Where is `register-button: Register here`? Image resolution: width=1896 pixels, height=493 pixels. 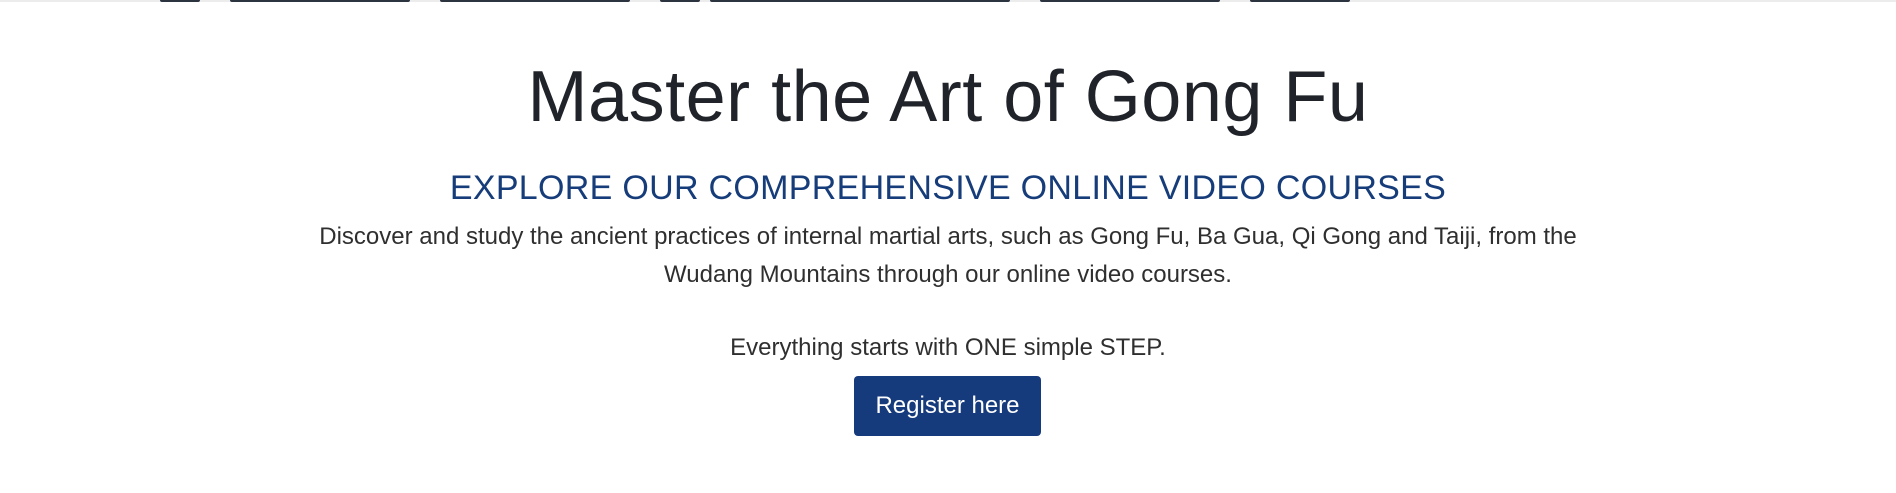
register-button: Register here is located at coordinates (947, 406).